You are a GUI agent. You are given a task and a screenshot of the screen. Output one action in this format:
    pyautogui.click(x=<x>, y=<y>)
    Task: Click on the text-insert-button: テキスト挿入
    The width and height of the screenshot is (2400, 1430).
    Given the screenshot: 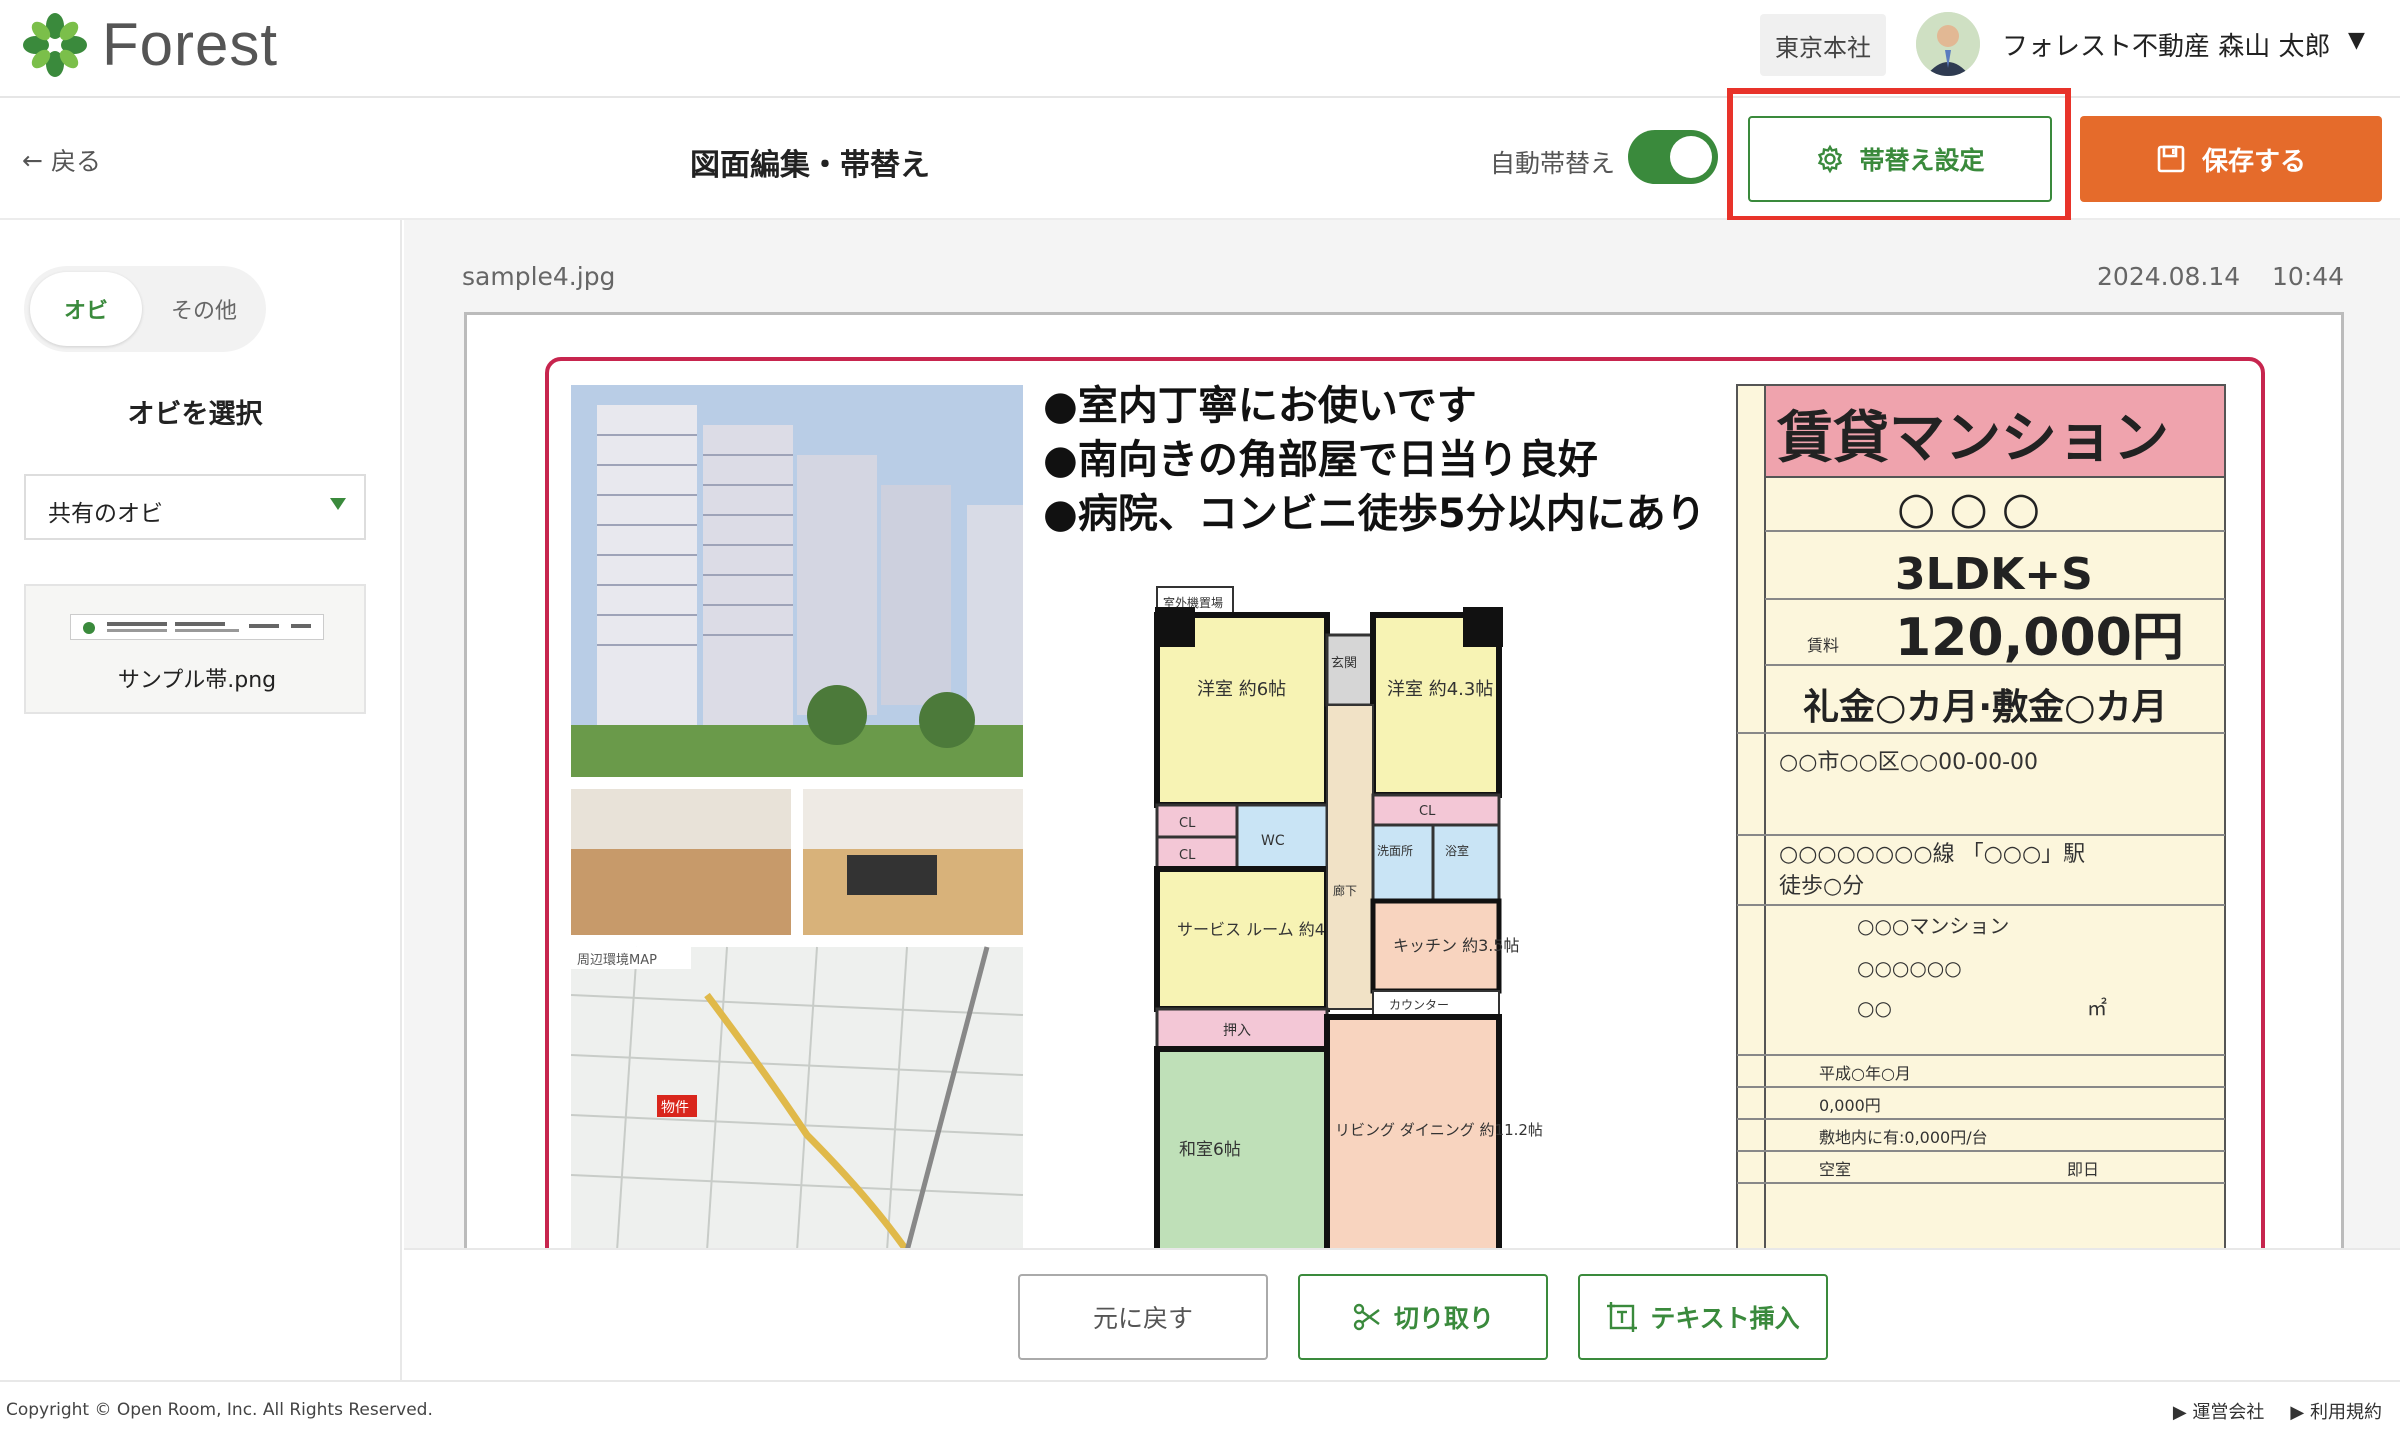 What is the action you would take?
    pyautogui.click(x=1703, y=1317)
    